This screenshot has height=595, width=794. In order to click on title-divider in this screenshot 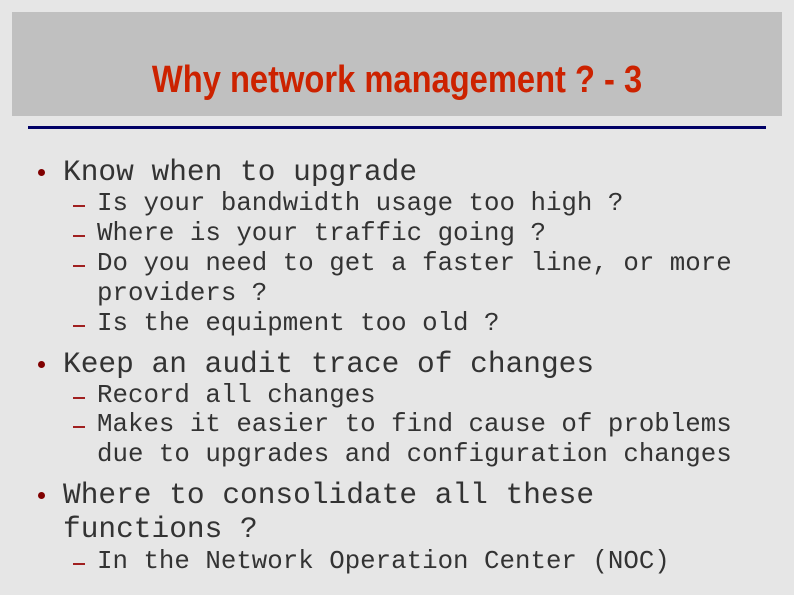, I will do `click(397, 127)`.